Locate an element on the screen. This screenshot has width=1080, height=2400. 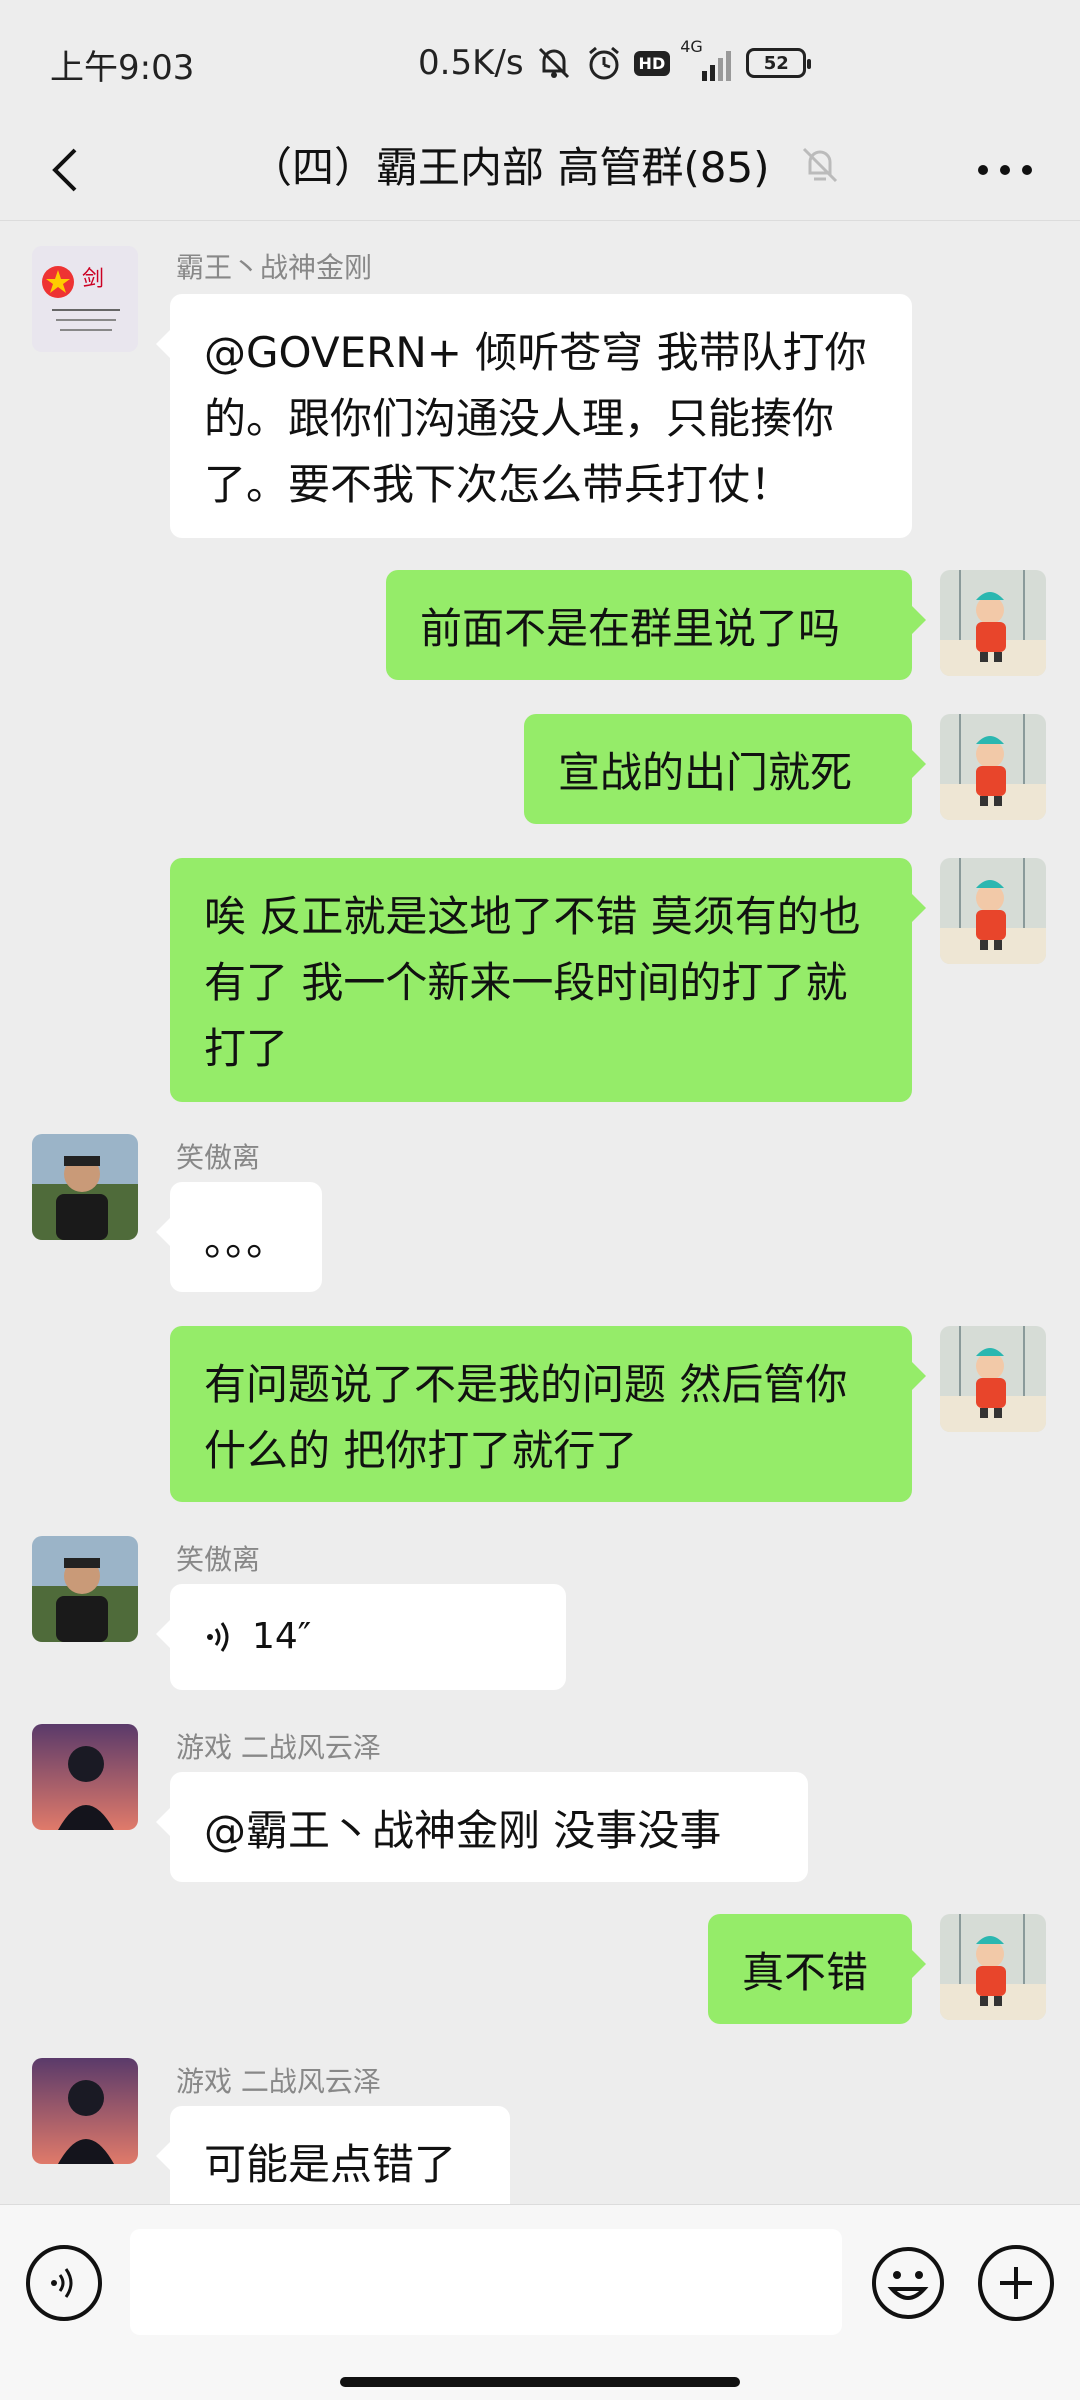
more-options-button is located at coordinates (1005, 170).